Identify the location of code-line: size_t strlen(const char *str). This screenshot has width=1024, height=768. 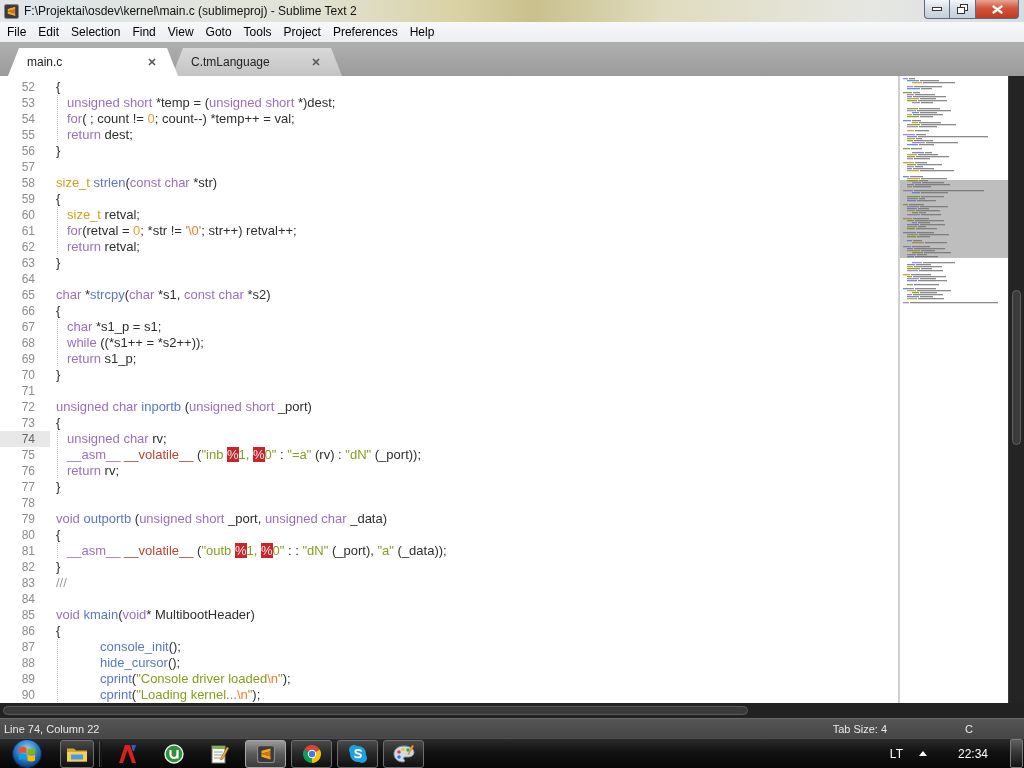
(137, 183).